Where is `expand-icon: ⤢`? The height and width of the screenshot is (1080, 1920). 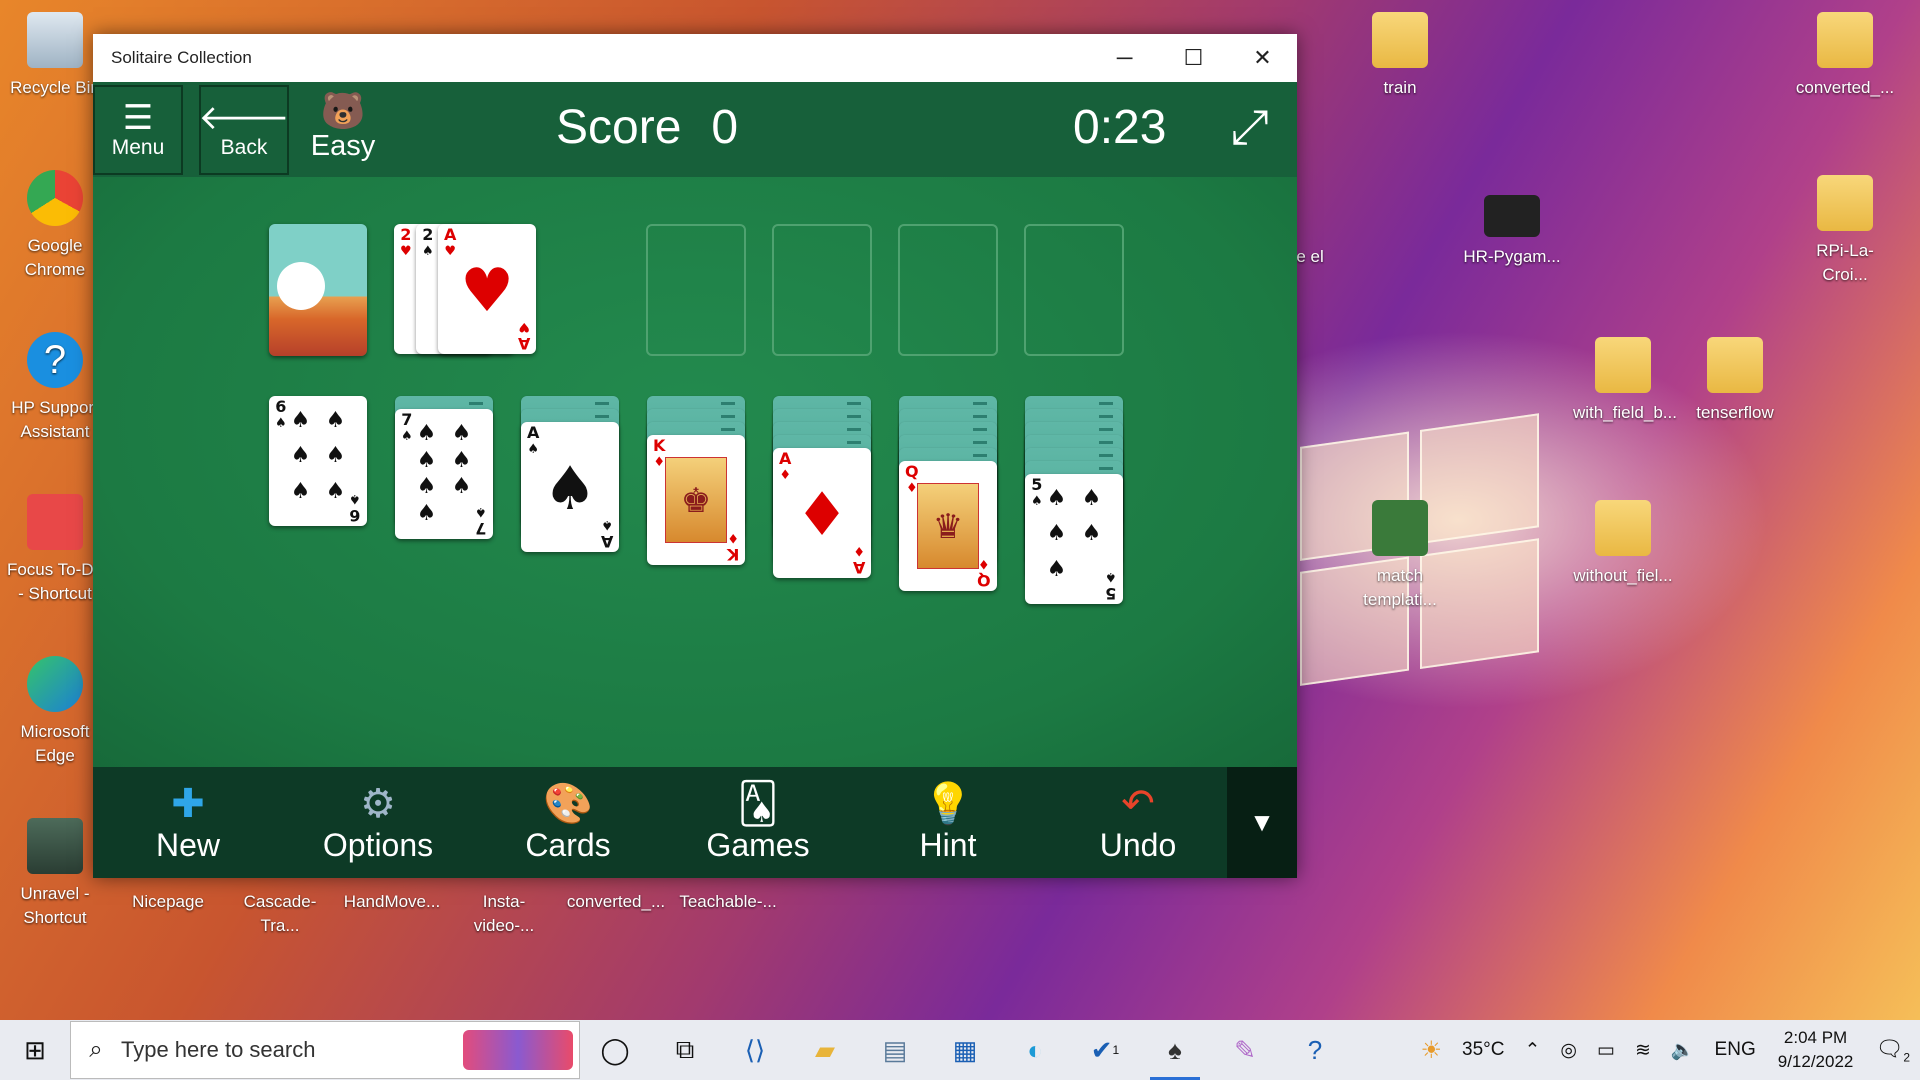 expand-icon: ⤢ is located at coordinates (1249, 127).